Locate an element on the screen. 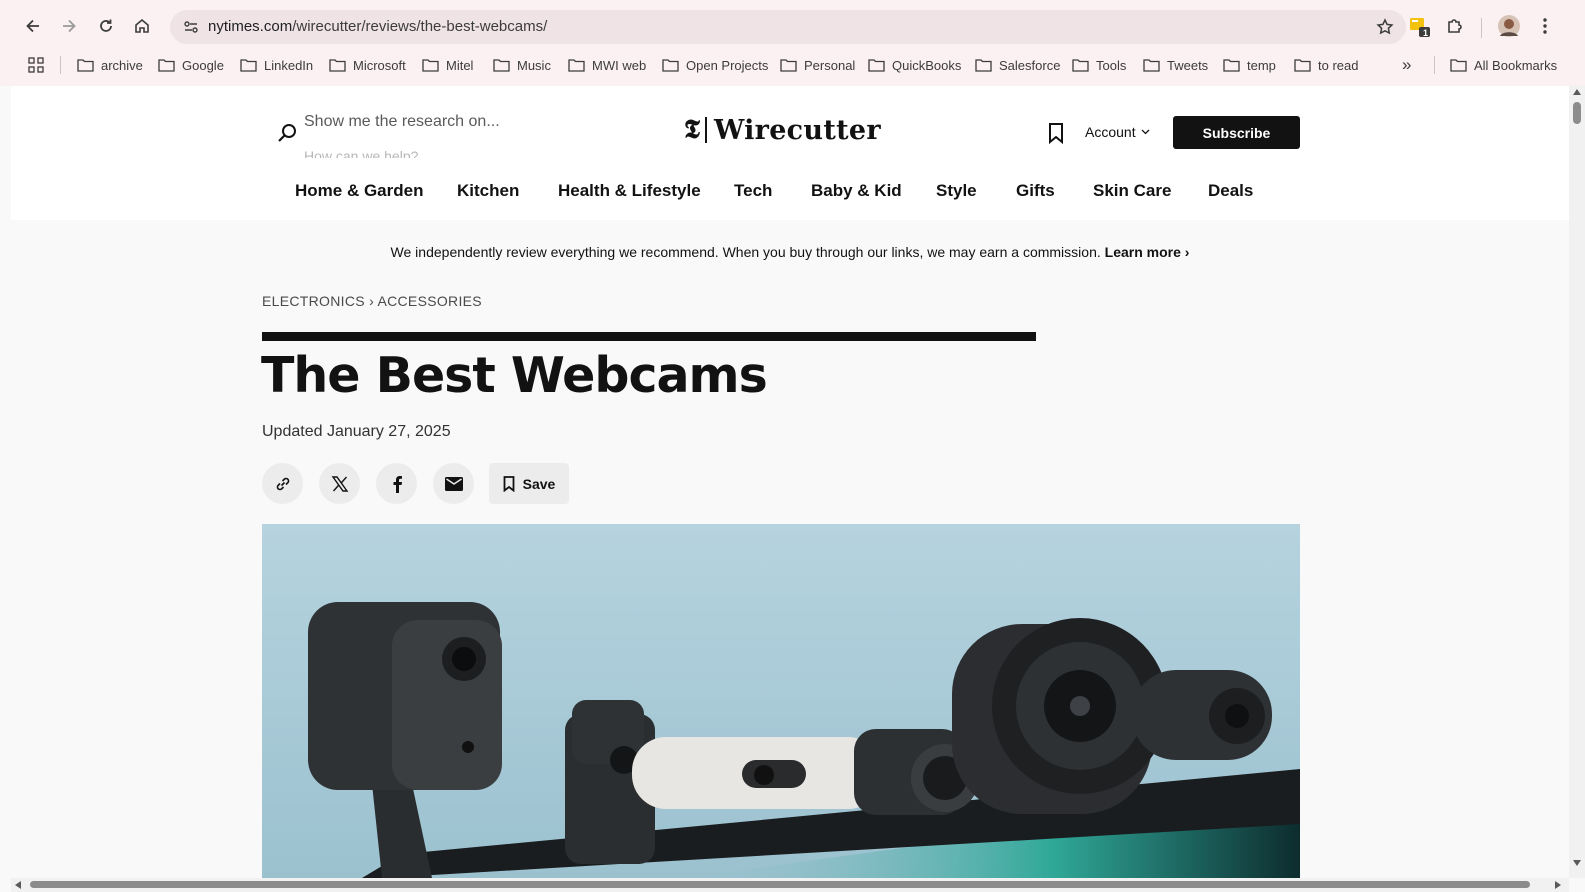 The width and height of the screenshot is (1585, 892). nav-item-tech: Tech is located at coordinates (753, 191).